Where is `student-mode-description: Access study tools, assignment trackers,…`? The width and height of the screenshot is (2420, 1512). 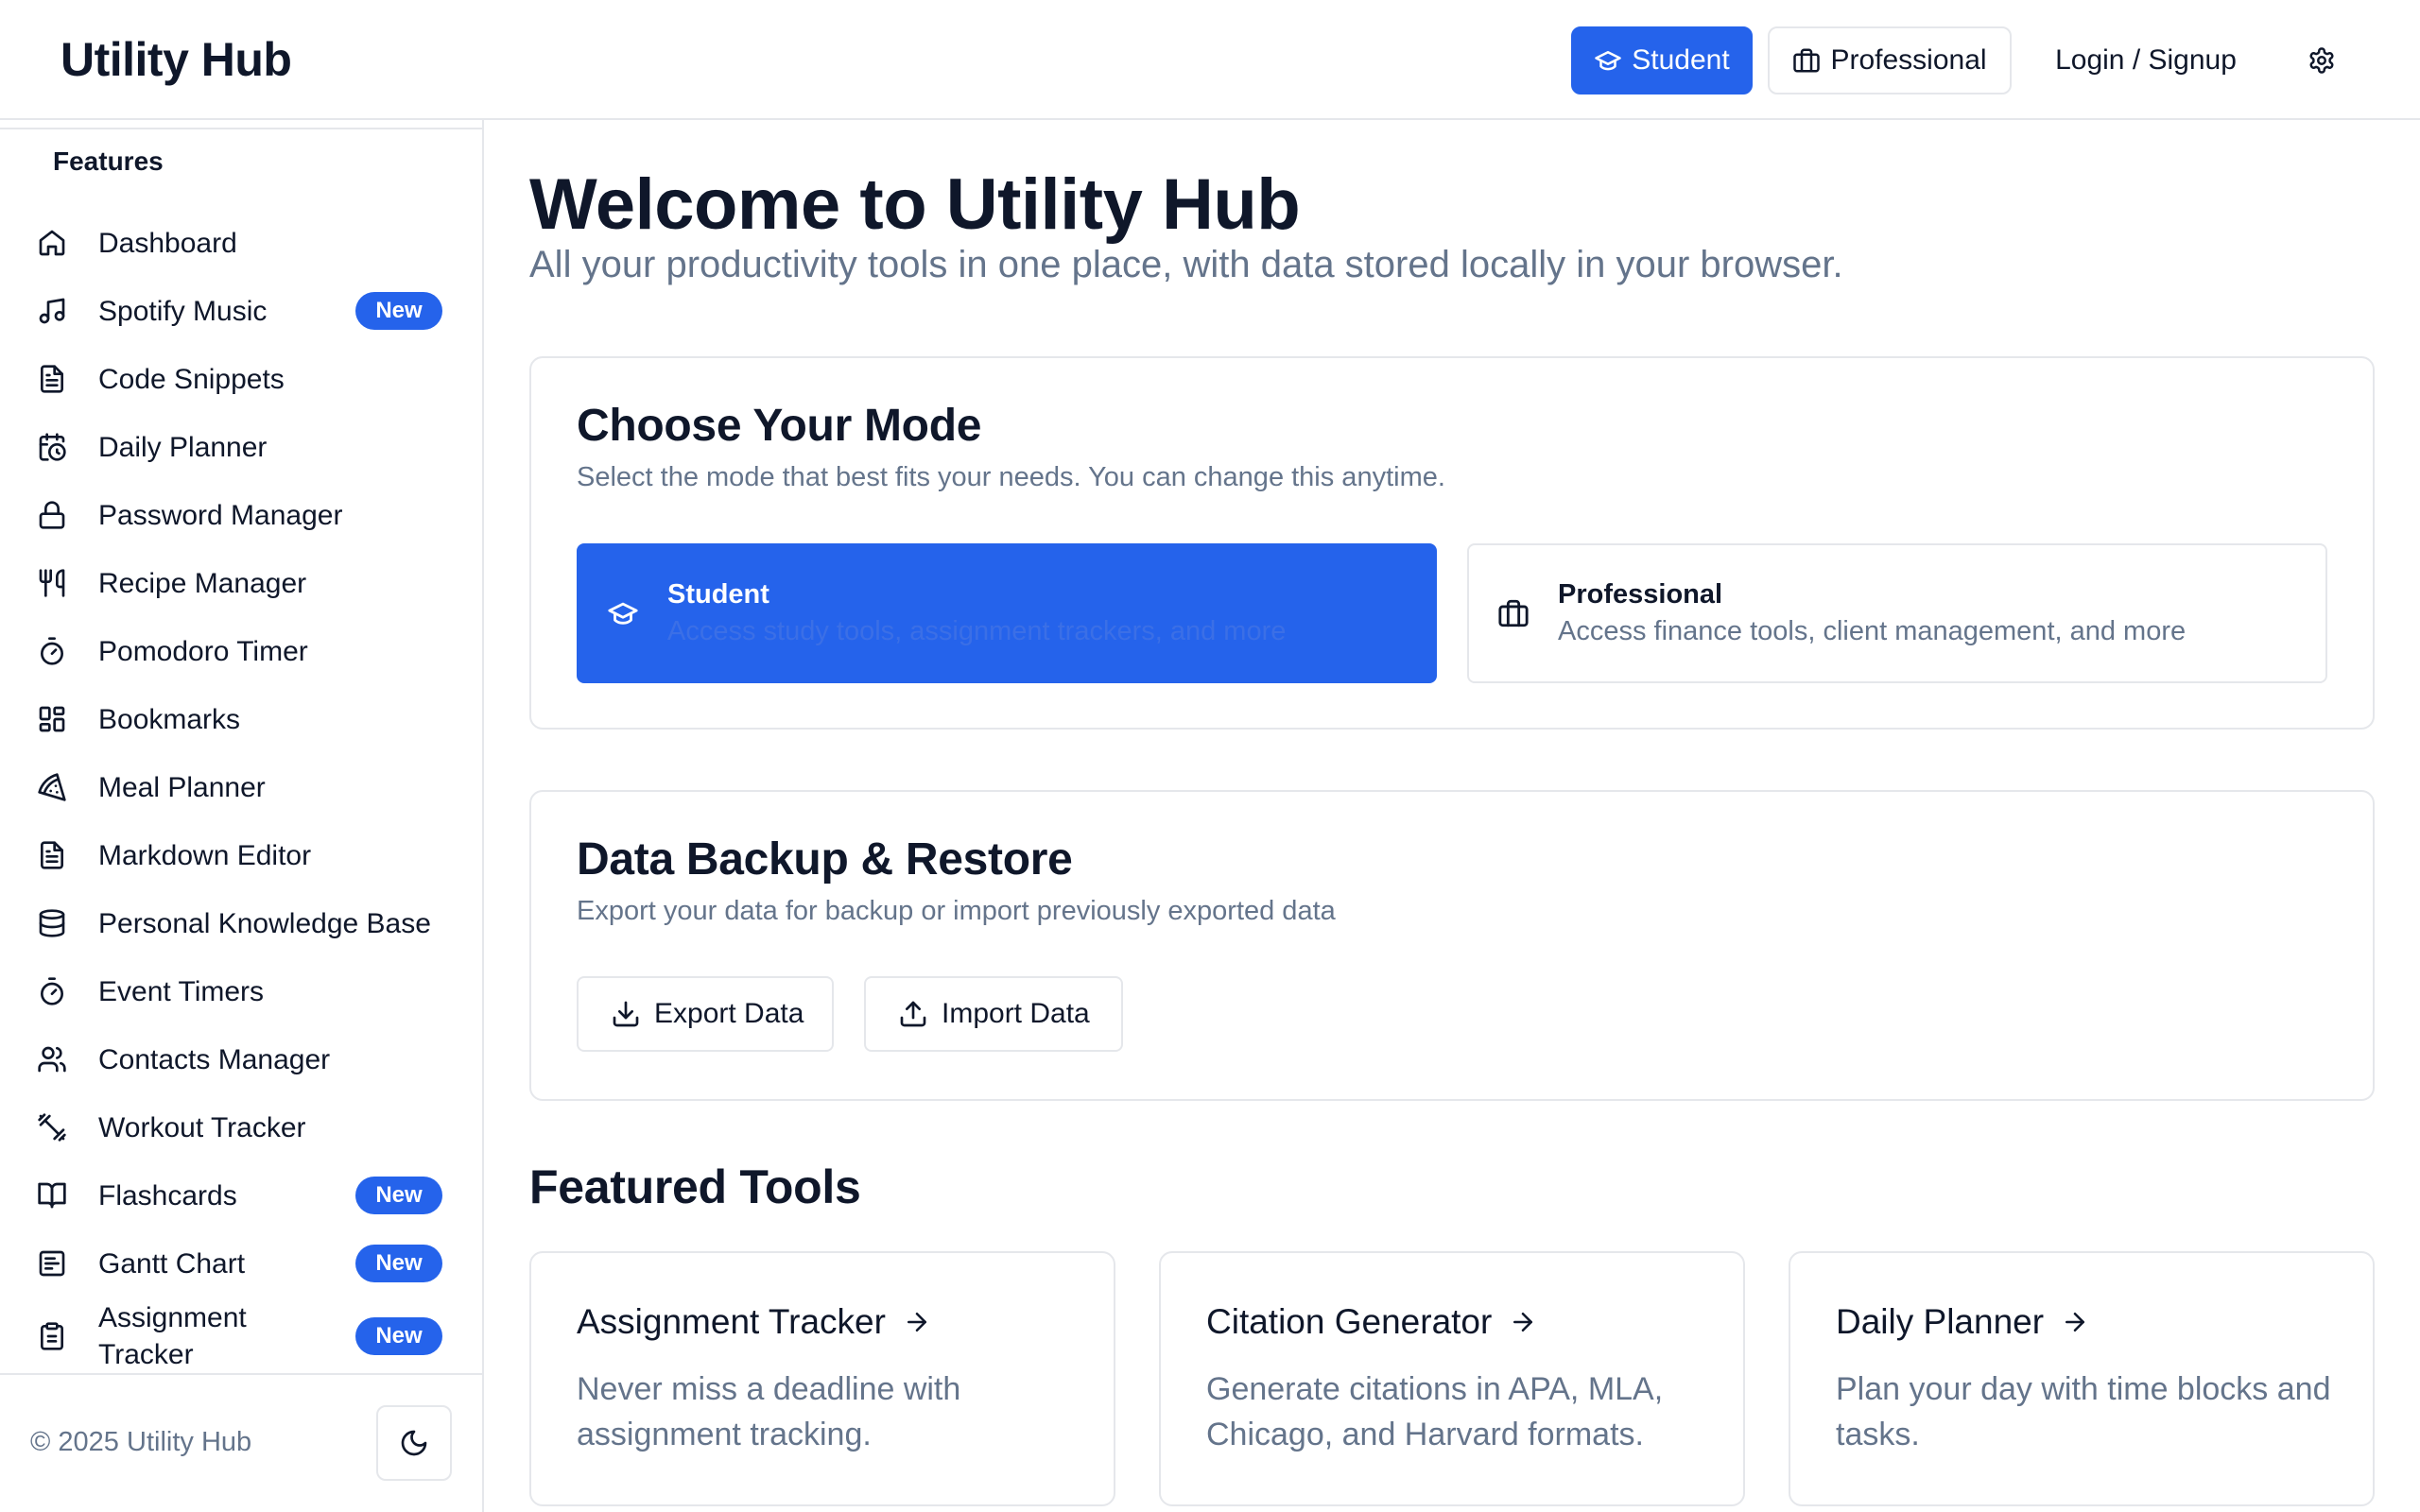
student-mode-description: Access study tools, assignment trackers,… is located at coordinates (977, 631).